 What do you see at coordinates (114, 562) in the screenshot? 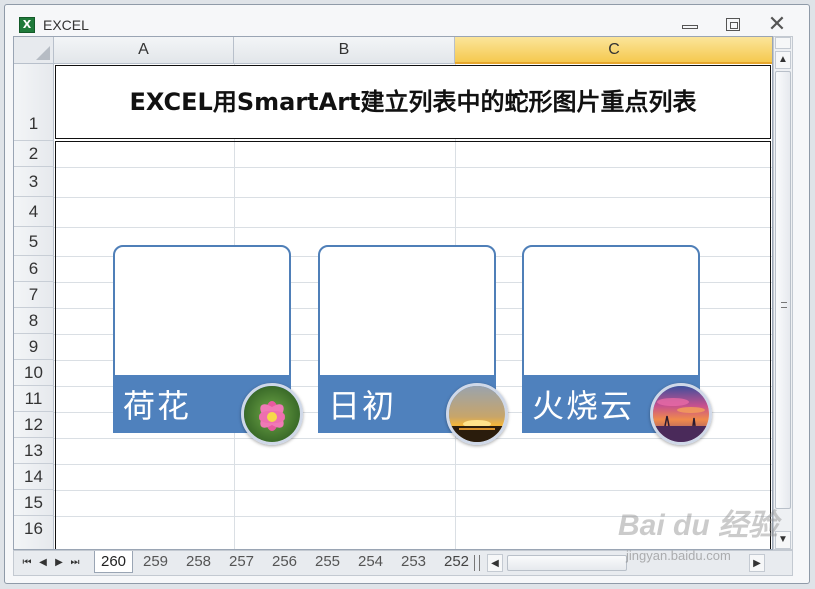
I see `sheet-tab-260: 260` at bounding box center [114, 562].